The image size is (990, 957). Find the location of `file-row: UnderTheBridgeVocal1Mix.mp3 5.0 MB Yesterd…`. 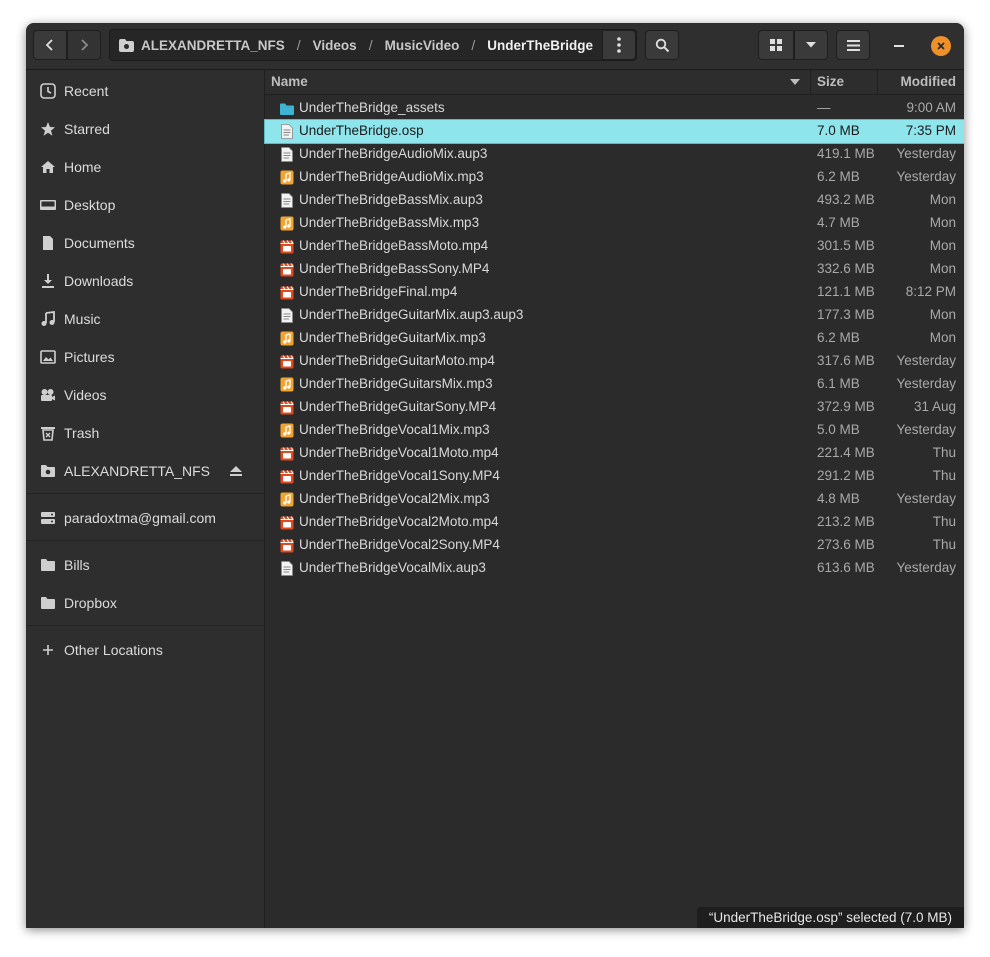

file-row: UnderTheBridgeVocal1Mix.mp3 5.0 MB Yesterd… is located at coordinates (614, 430).